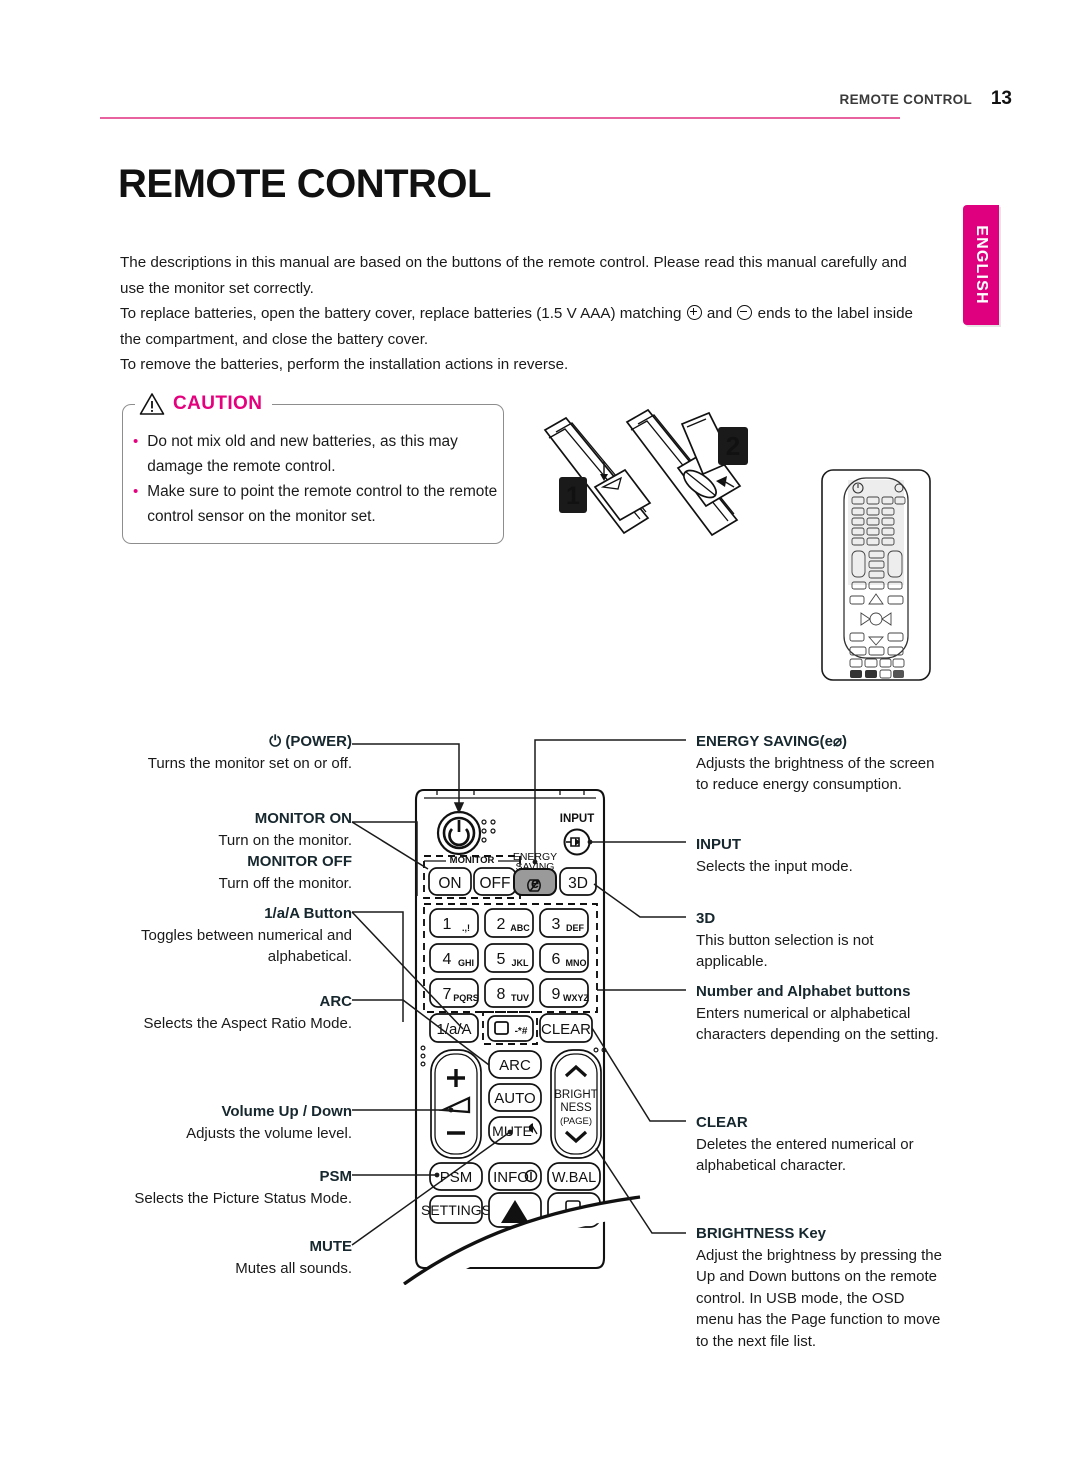 The width and height of the screenshot is (1080, 1481). I want to click on battery-step-1-illustration: 1, so click(597, 475).